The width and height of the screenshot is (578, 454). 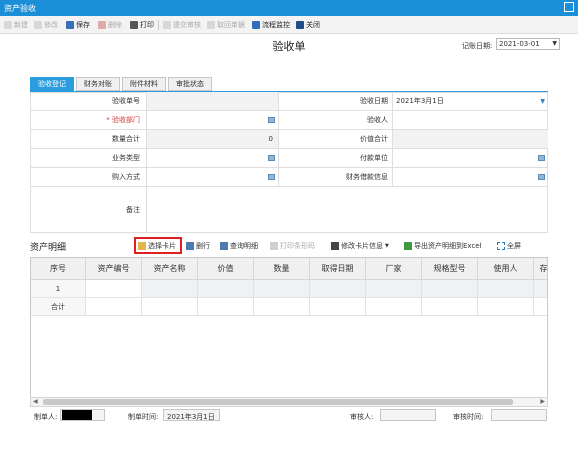 What do you see at coordinates (347, 210) in the screenshot?
I see `remark-field` at bounding box center [347, 210].